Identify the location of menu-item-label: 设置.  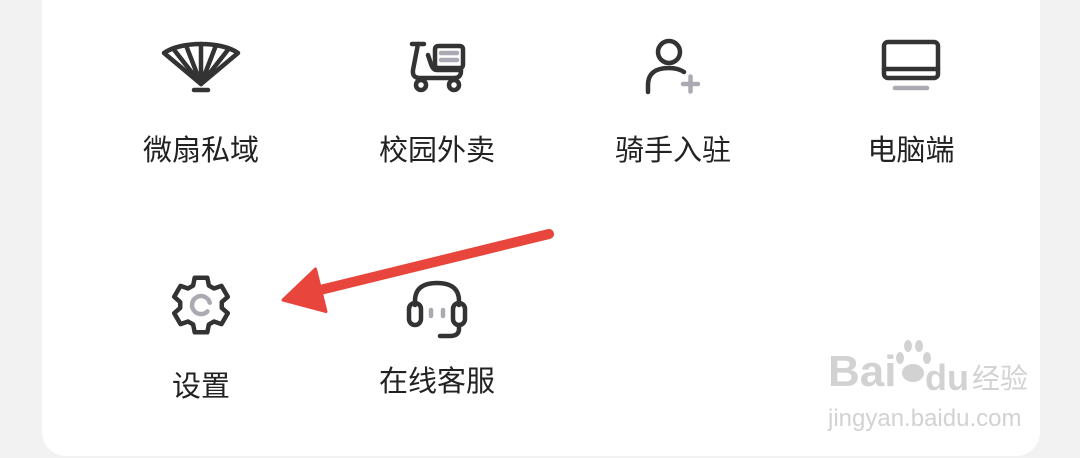
(200, 386).